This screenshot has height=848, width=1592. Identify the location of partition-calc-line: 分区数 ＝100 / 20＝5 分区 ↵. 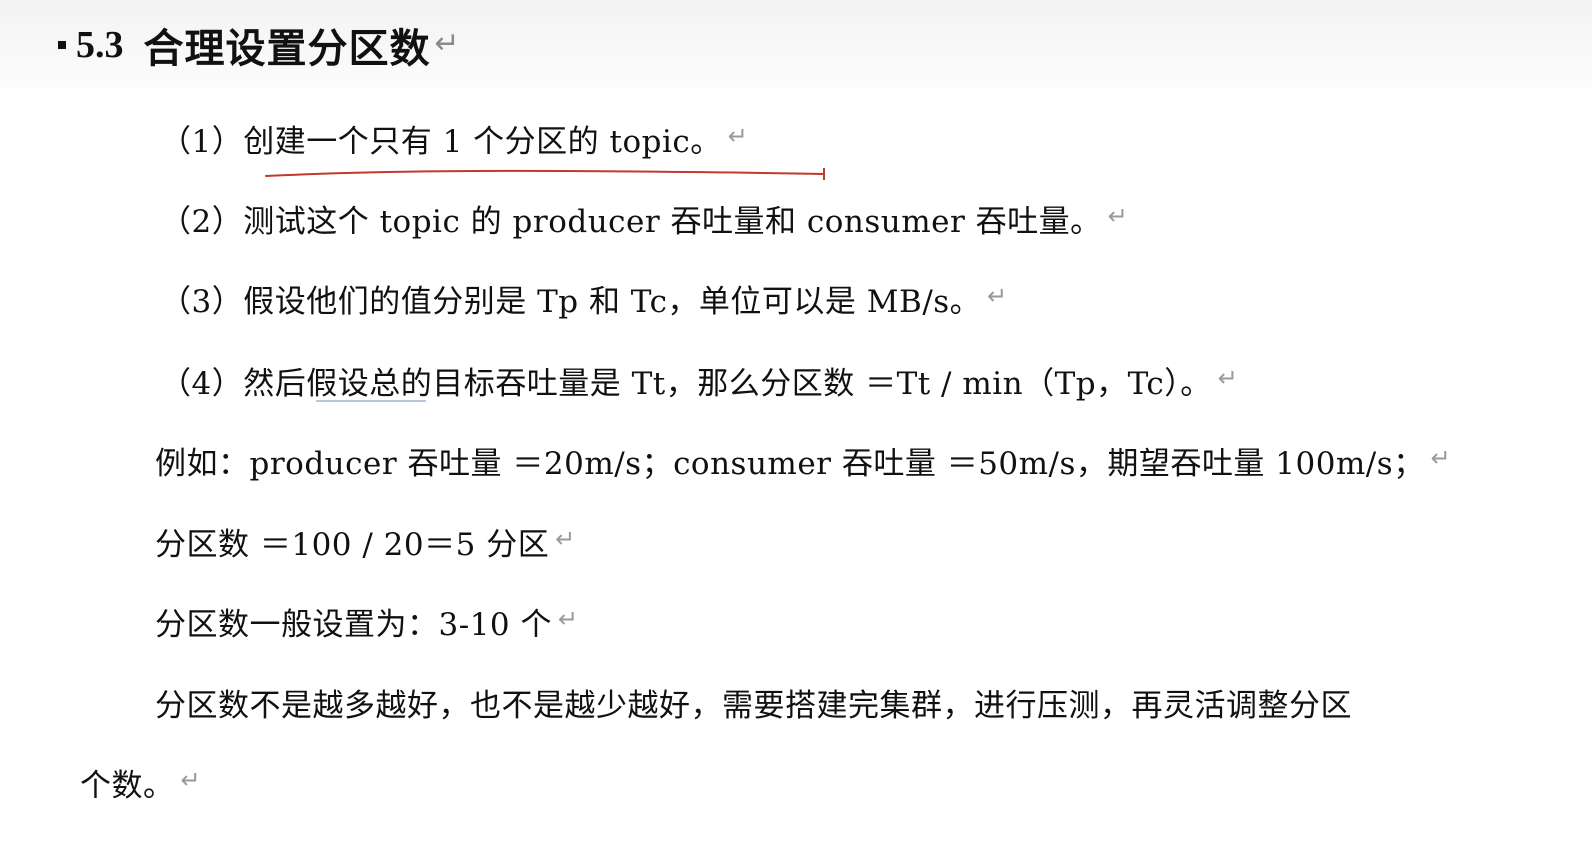
(365, 541).